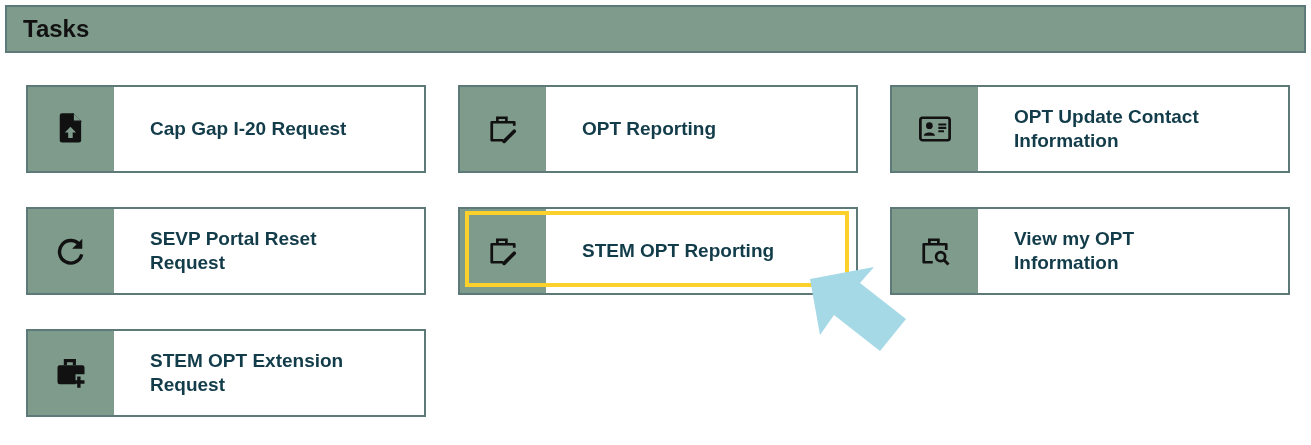  Describe the element at coordinates (226, 129) in the screenshot. I see `task-tile: Cap Gap I-20 Request` at that location.